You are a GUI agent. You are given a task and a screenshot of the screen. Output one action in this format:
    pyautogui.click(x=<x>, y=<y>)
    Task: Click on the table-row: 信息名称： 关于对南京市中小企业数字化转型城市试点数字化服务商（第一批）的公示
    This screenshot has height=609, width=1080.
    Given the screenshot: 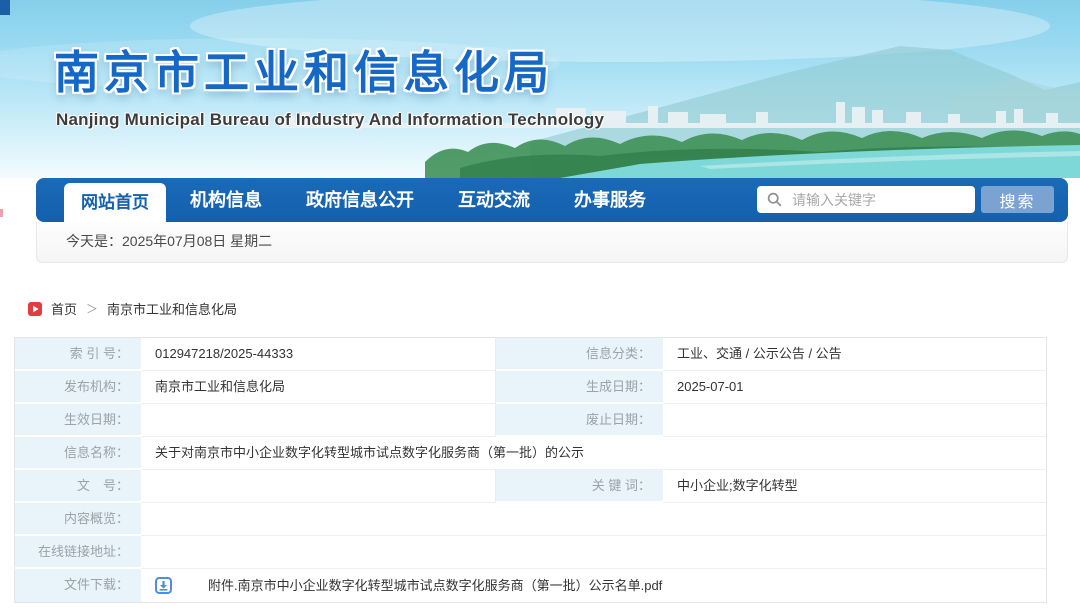 What is the action you would take?
    pyautogui.click(x=530, y=453)
    